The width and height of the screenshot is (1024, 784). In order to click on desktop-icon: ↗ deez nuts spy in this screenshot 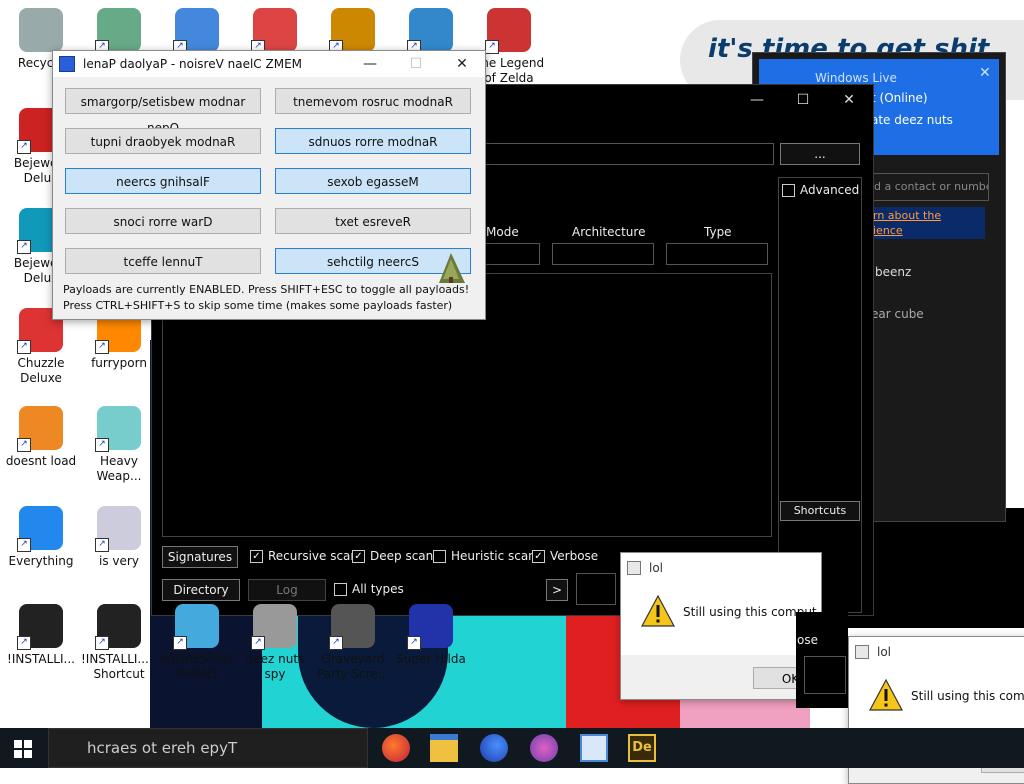, I will do `click(275, 643)`.